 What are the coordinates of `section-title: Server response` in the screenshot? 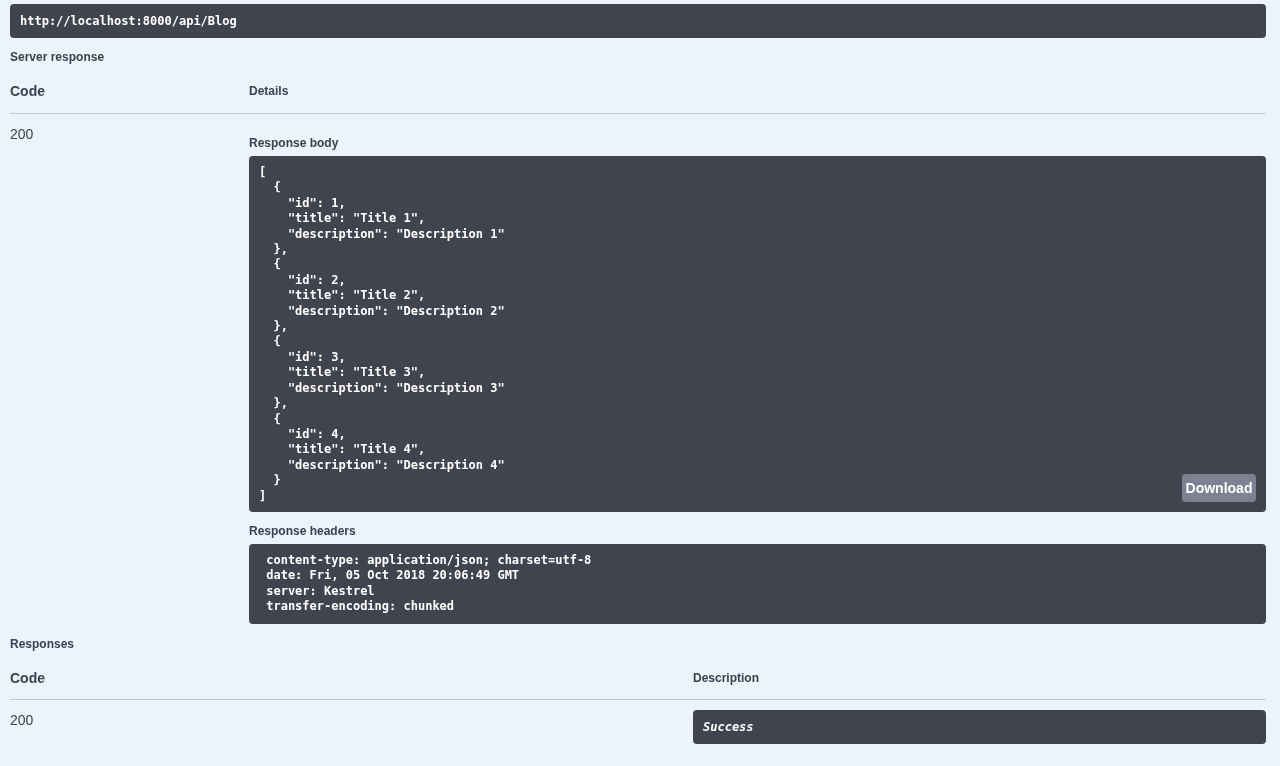 It's located at (57, 57).